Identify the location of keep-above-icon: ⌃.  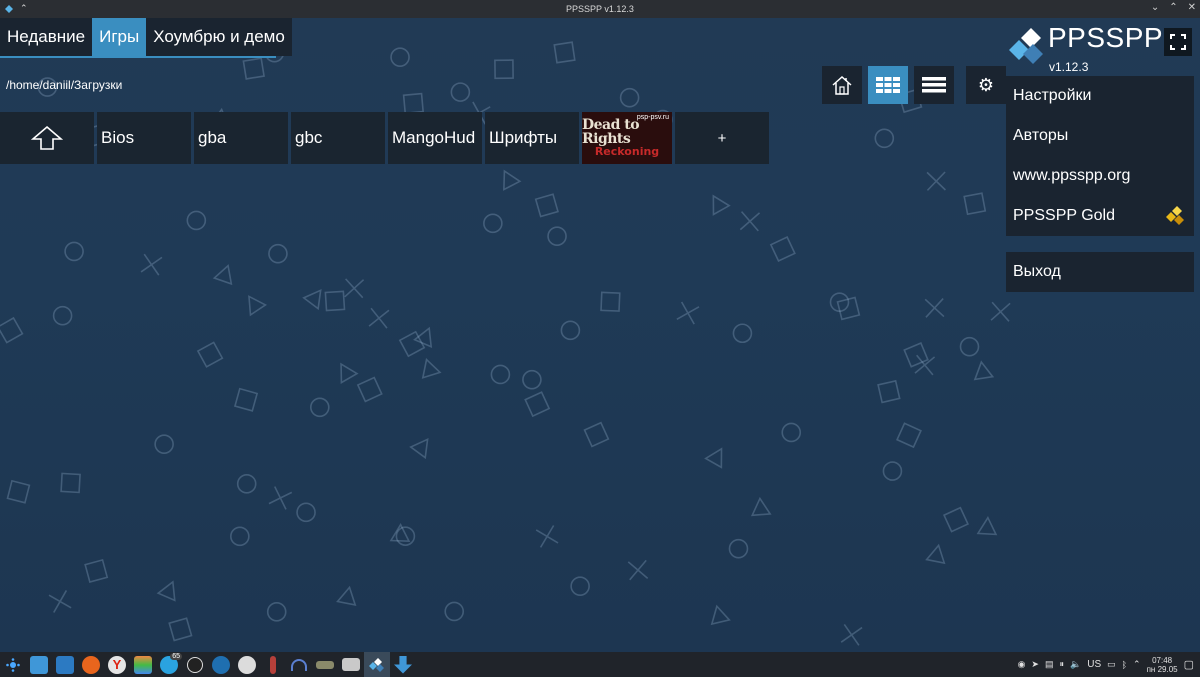
(24, 8).